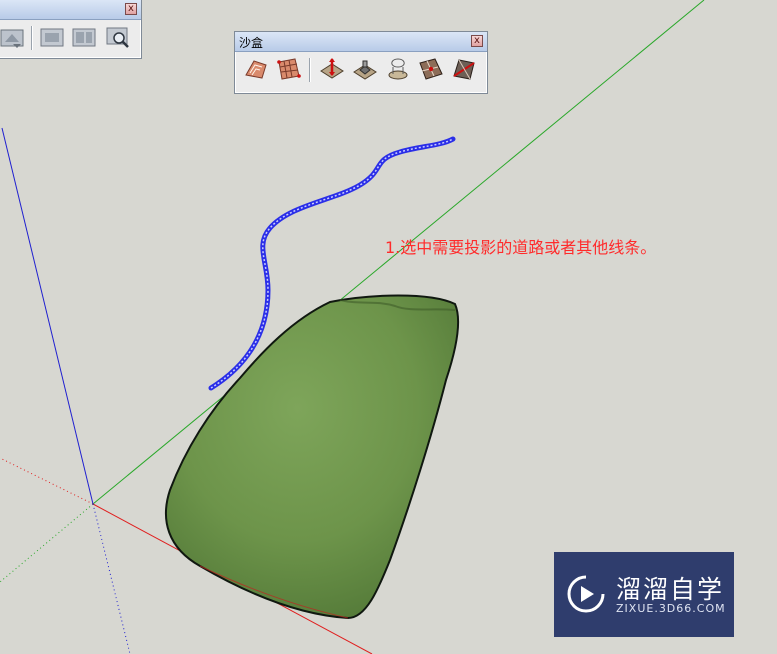  Describe the element at coordinates (309, 70) in the screenshot. I see `sandbox-toolbar-separator` at that location.